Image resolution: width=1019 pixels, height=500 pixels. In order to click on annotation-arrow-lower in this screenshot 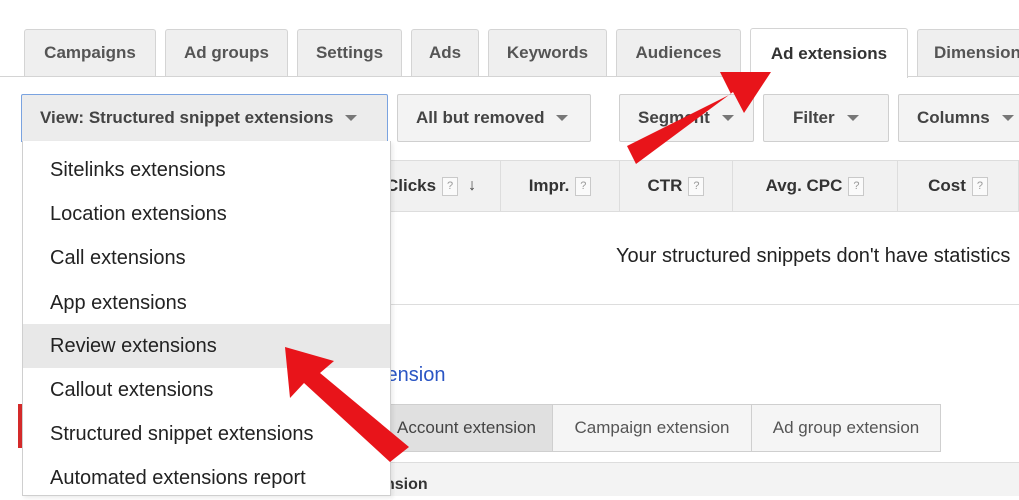, I will do `click(347, 404)`.